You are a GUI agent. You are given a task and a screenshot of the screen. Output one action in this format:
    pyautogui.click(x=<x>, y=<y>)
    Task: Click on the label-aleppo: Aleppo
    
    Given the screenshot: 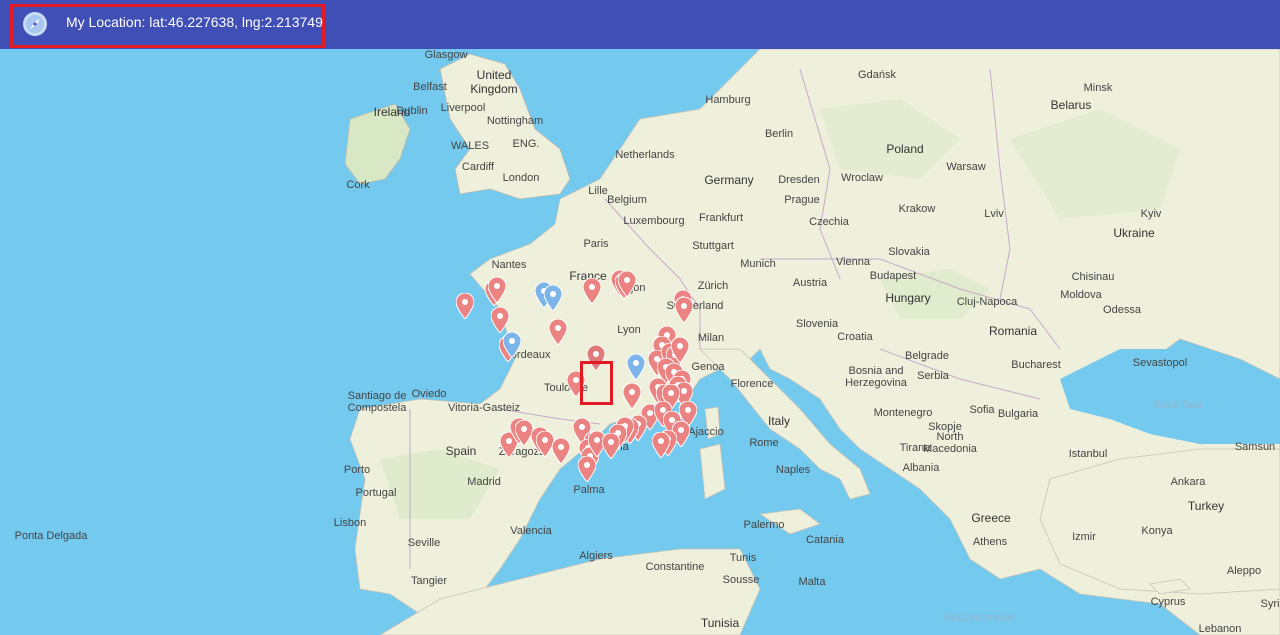 What is the action you would take?
    pyautogui.click(x=1244, y=571)
    